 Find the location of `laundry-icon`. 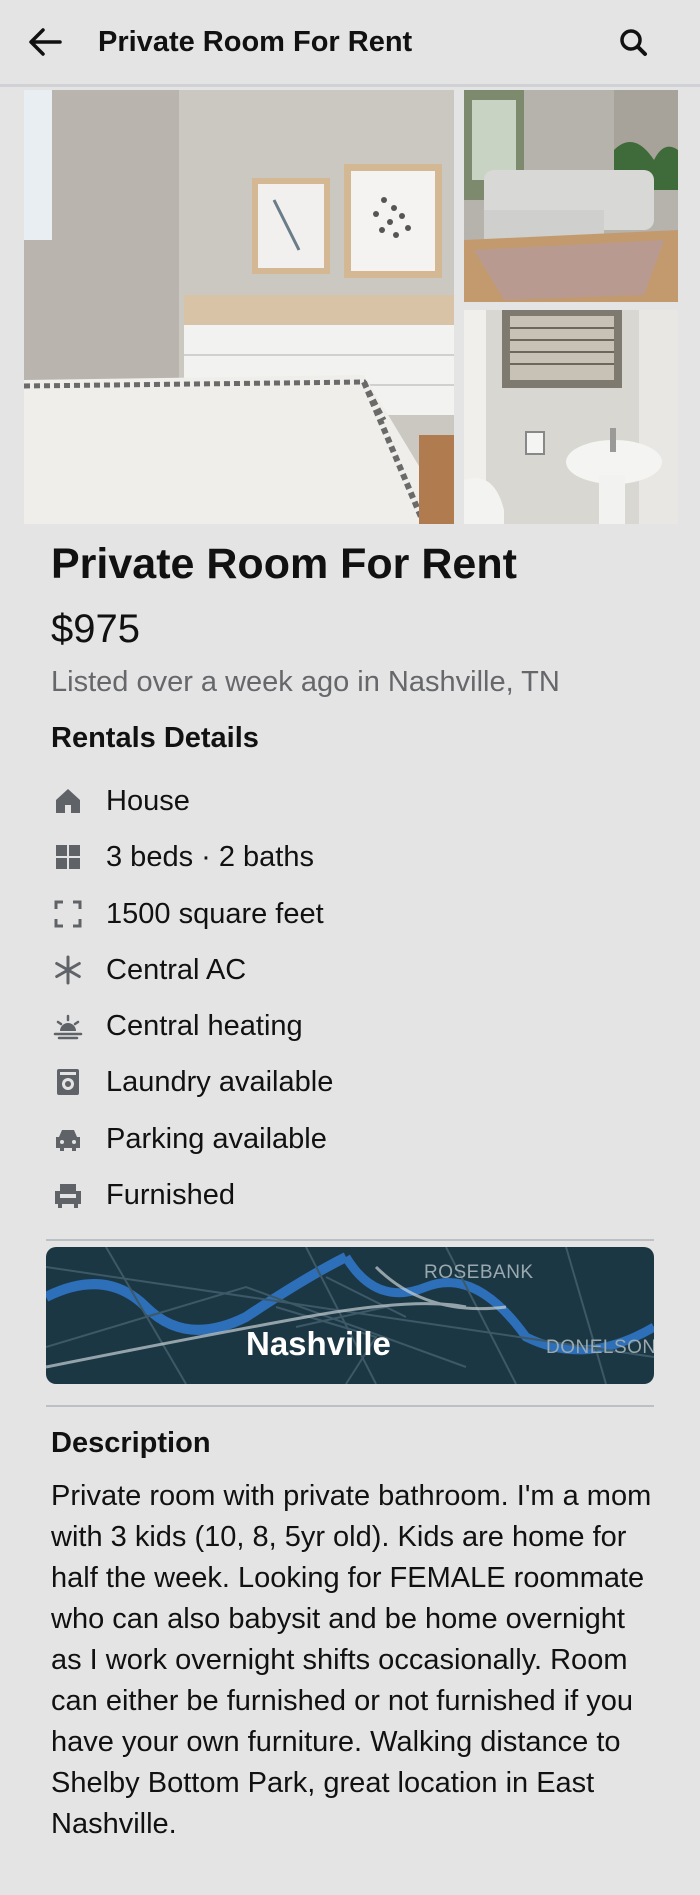

laundry-icon is located at coordinates (68, 1082).